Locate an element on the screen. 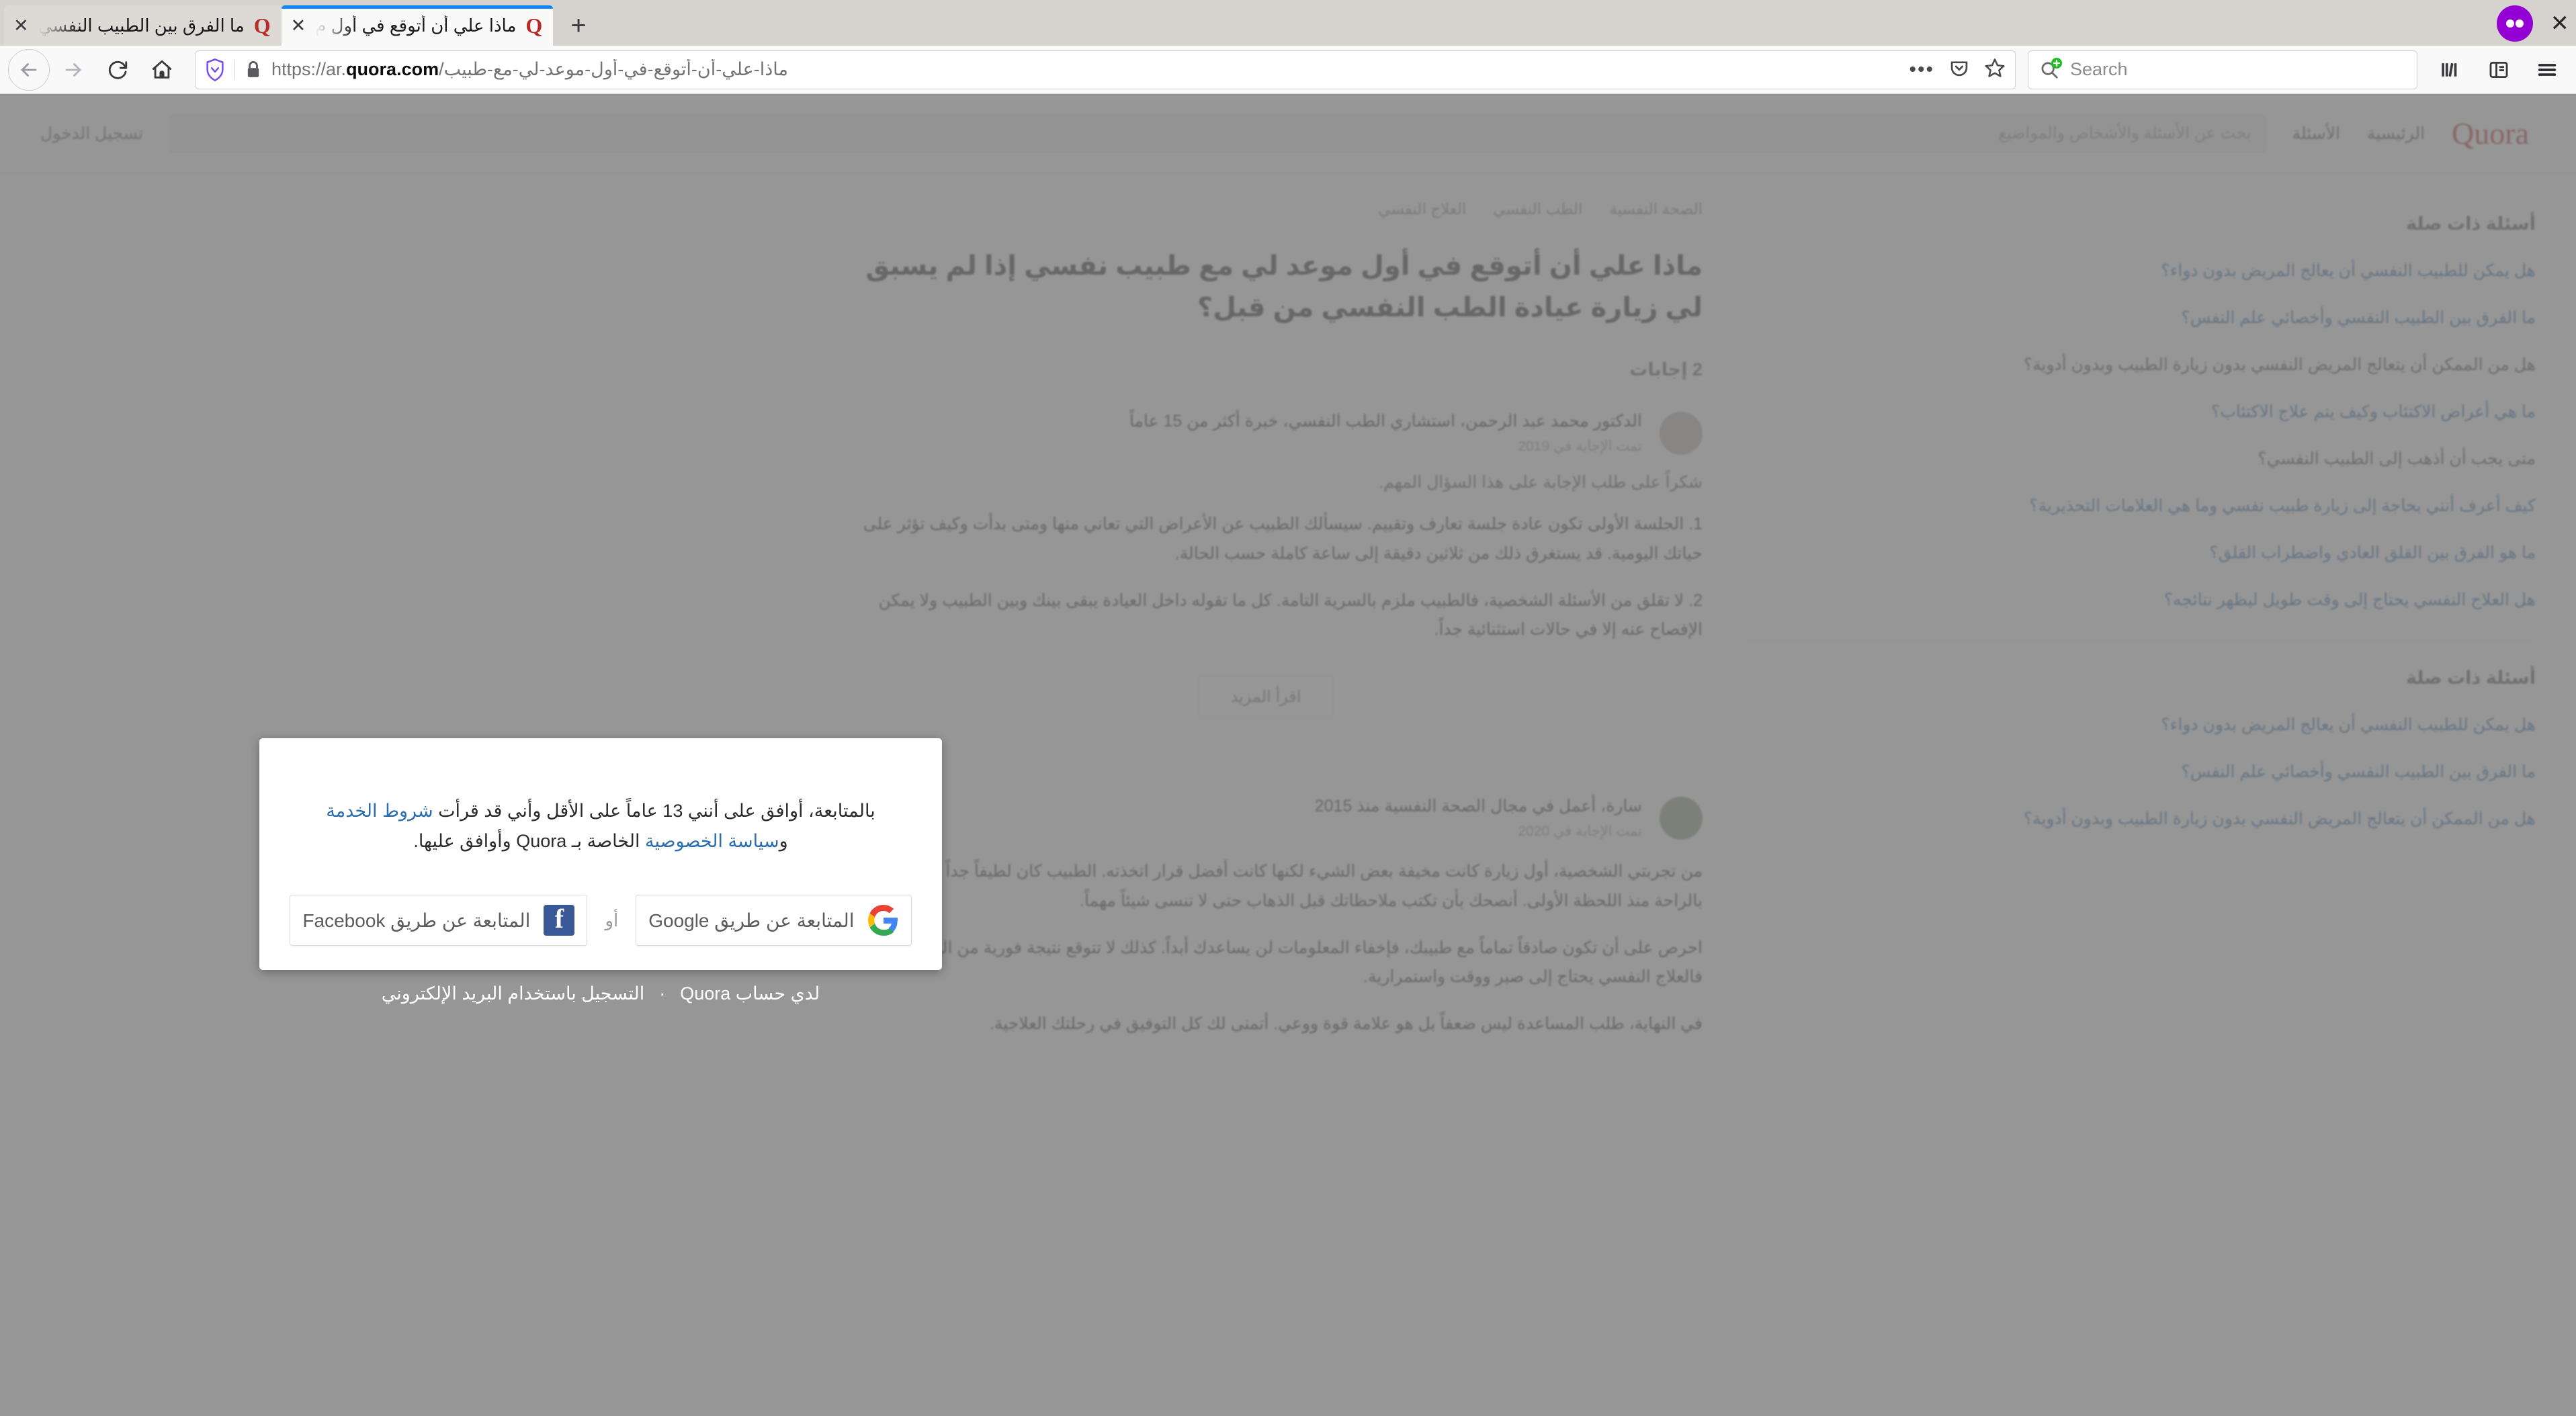  window-controls: ✕ is located at coordinates (2533, 23).